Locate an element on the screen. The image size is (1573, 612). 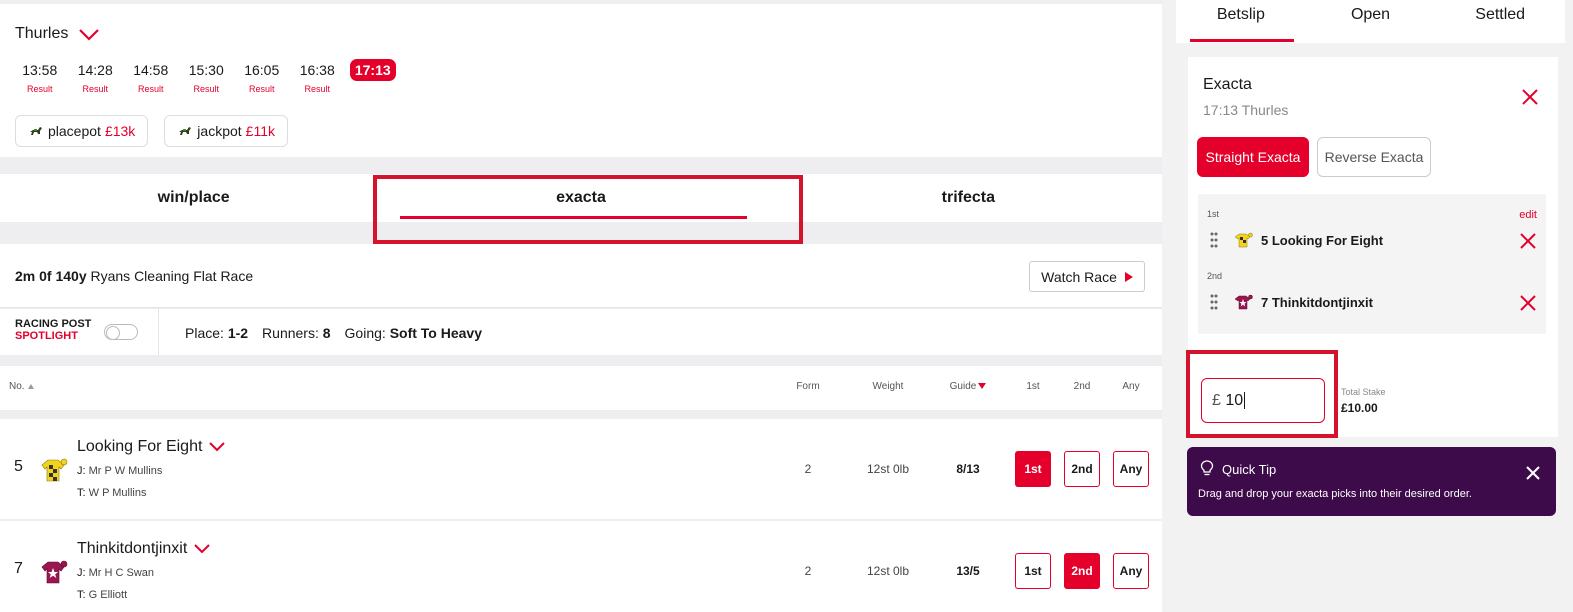
sort-up-icon is located at coordinates (30, 386).